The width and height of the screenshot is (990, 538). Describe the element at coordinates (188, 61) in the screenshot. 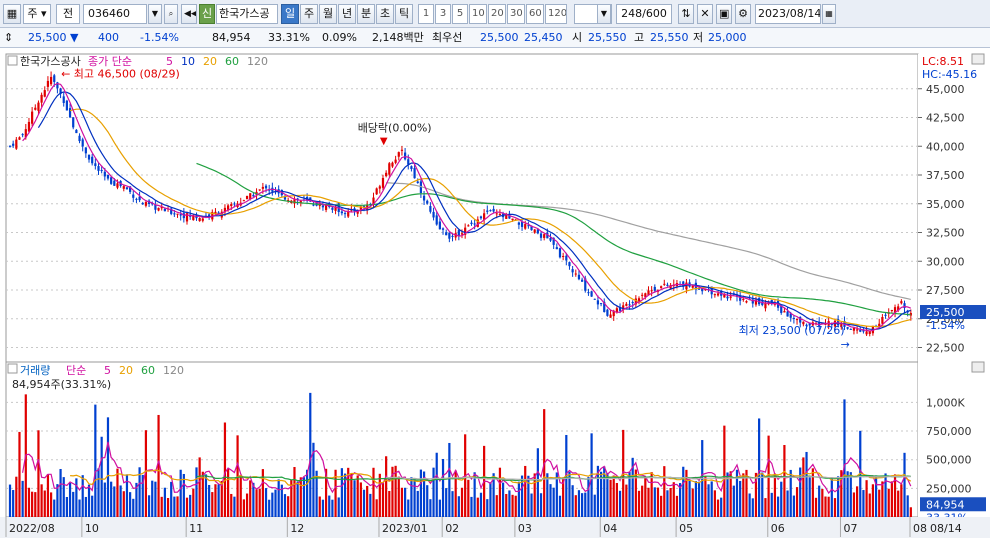

I see `price-ma-period-10: 10` at that location.